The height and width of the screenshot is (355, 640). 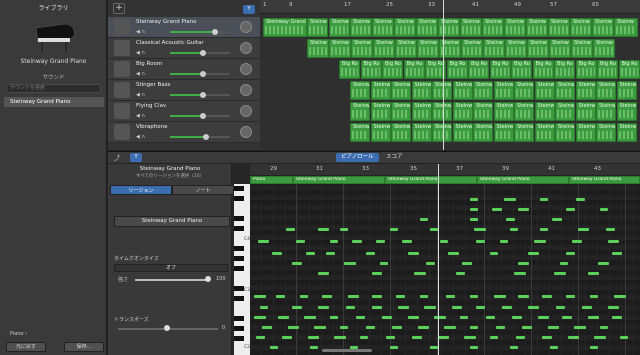 I want to click on track-row: Vibraphone ◀ ∩, so click(x=184, y=132).